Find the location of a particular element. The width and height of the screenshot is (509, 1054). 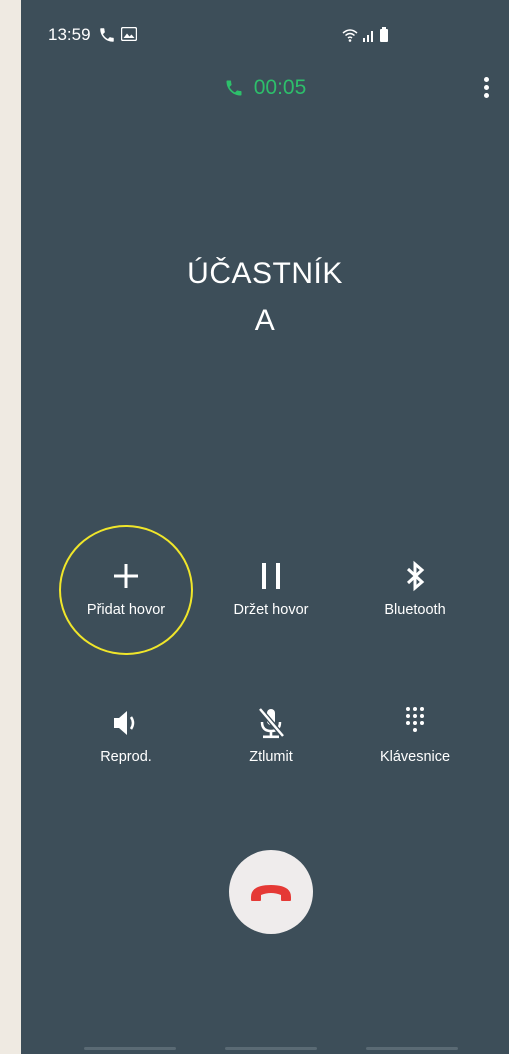

keypad-label: Klávesnice is located at coordinates (415, 757).